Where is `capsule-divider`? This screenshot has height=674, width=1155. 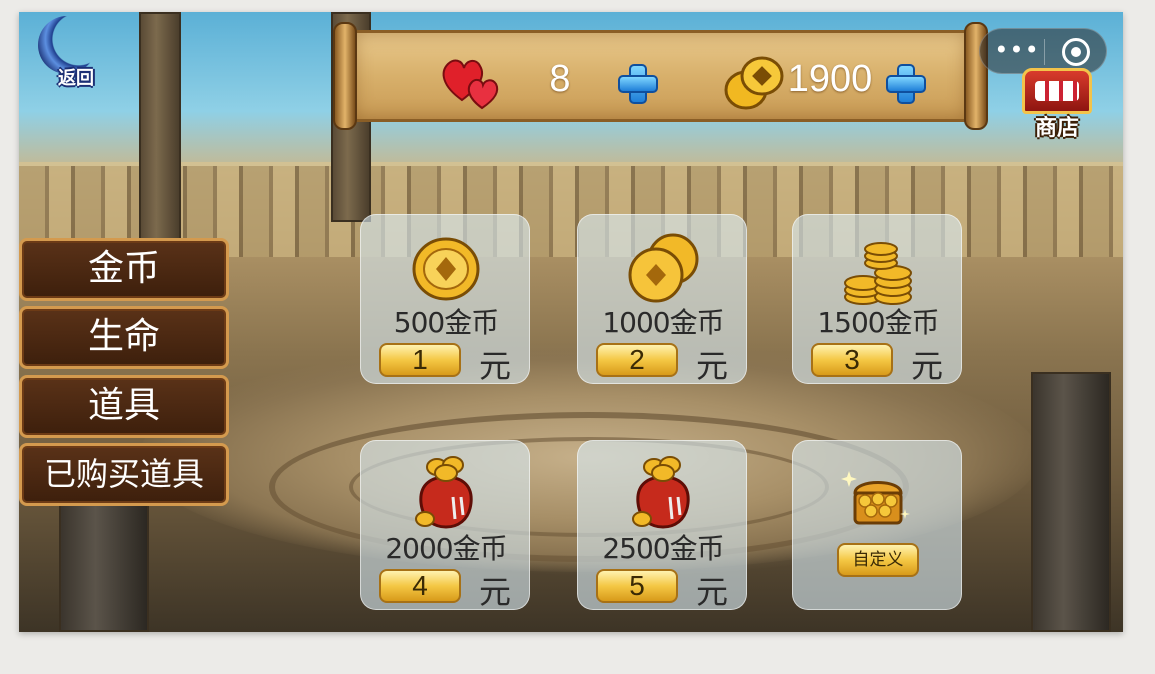
capsule-divider is located at coordinates (1044, 52).